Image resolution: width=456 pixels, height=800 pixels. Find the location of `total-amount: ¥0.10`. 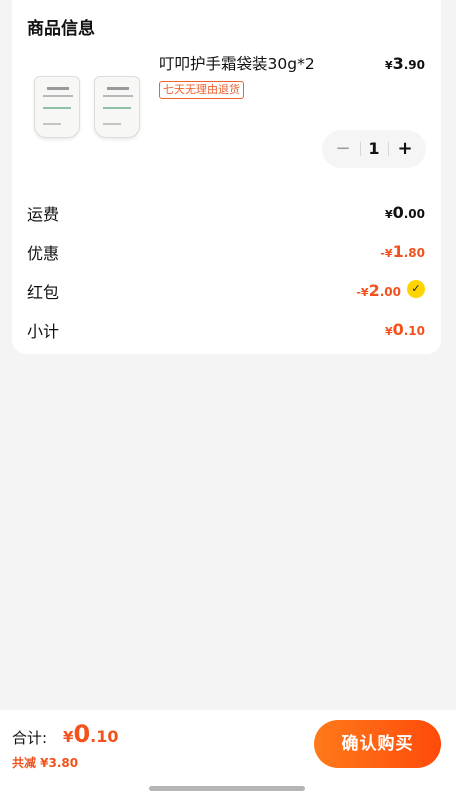

total-amount: ¥0.10 is located at coordinates (91, 734).